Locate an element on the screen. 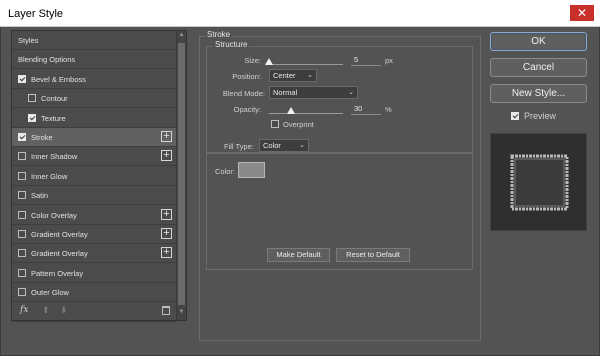  fill-type-value: Color is located at coordinates (272, 145).